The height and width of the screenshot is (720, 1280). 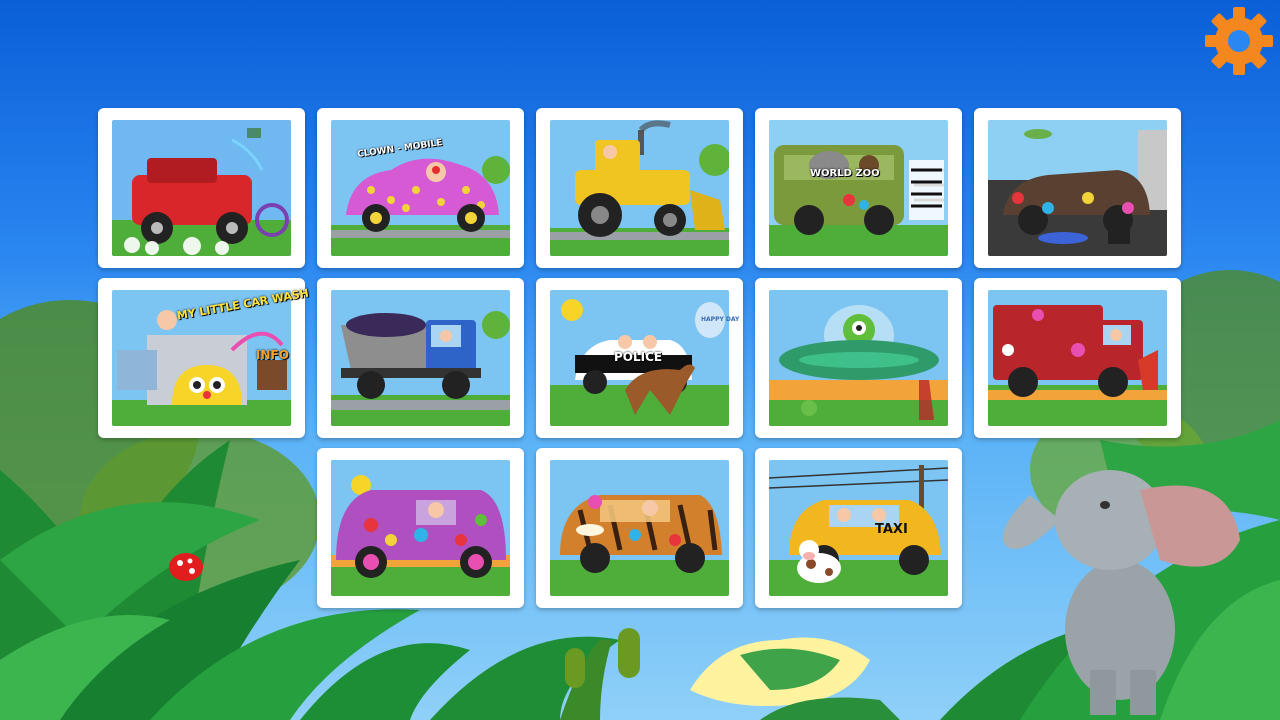 What do you see at coordinates (845, 173) in the screenshot?
I see `safari-bus-label: WORLD ZOO` at bounding box center [845, 173].